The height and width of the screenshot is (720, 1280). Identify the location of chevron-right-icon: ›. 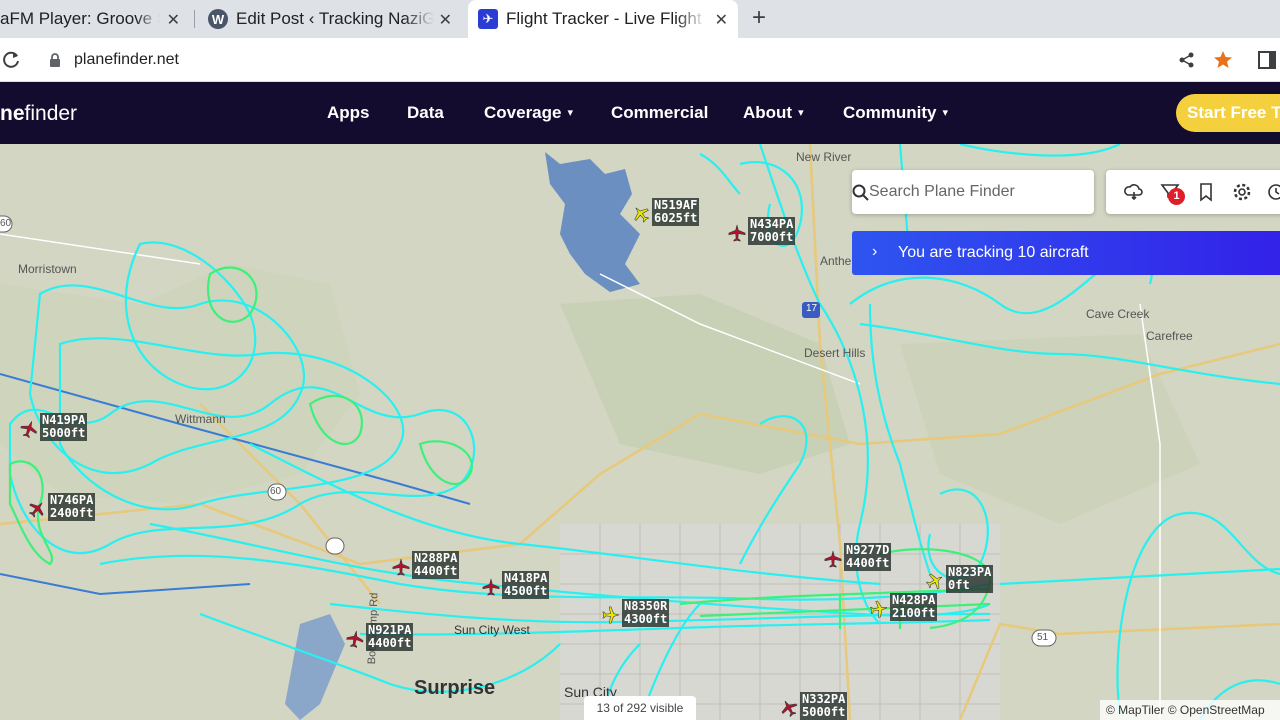
(875, 251).